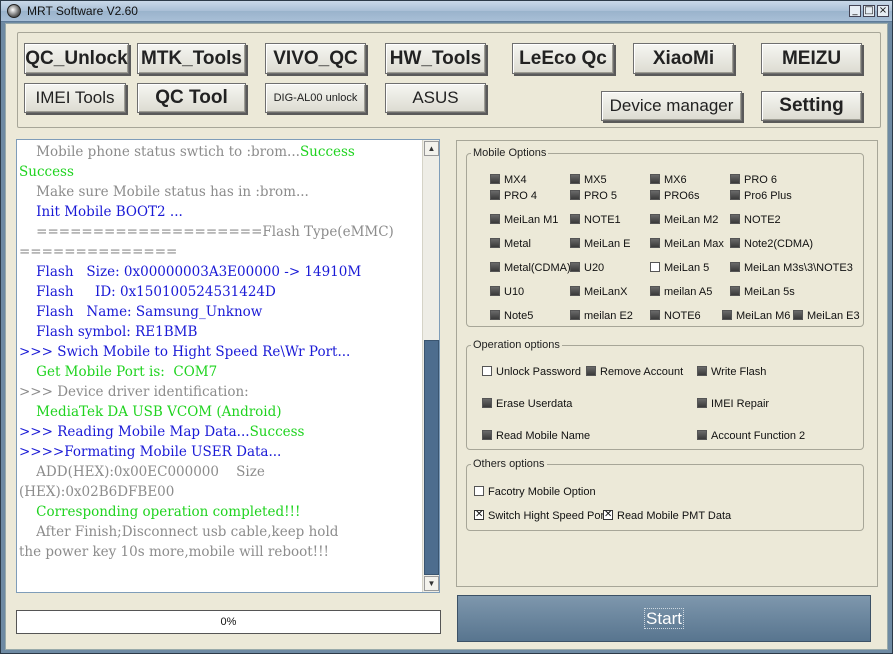 Image resolution: width=893 pixels, height=654 pixels. I want to click on mobile-option-checkbox: PRO 6, so click(753, 180).